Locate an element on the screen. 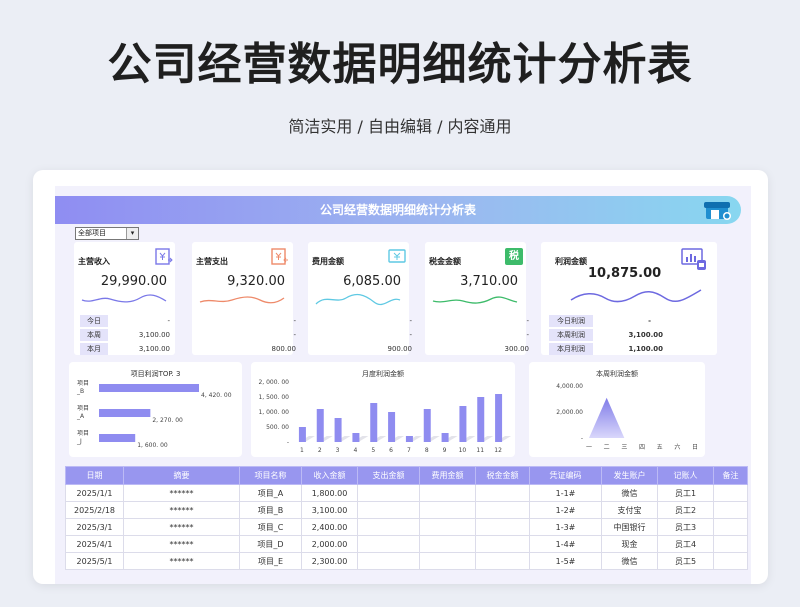 This screenshot has height=607, width=800. bar-value-label: 1, 600. 00 is located at coordinates (152, 445).